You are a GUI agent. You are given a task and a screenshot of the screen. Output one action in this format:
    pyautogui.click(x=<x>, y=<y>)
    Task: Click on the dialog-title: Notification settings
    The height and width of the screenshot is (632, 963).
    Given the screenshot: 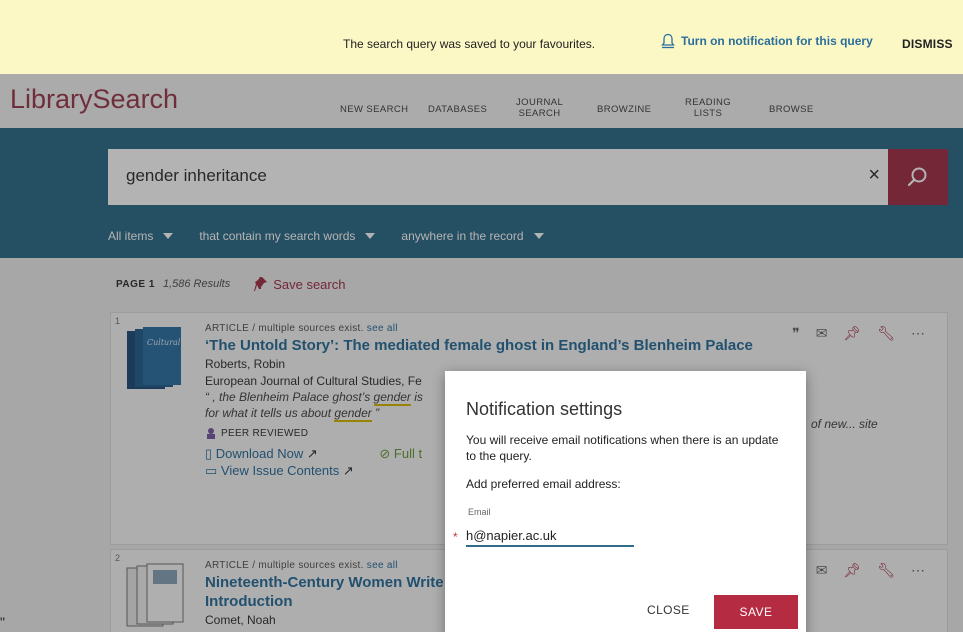 What is the action you would take?
    pyautogui.click(x=544, y=409)
    